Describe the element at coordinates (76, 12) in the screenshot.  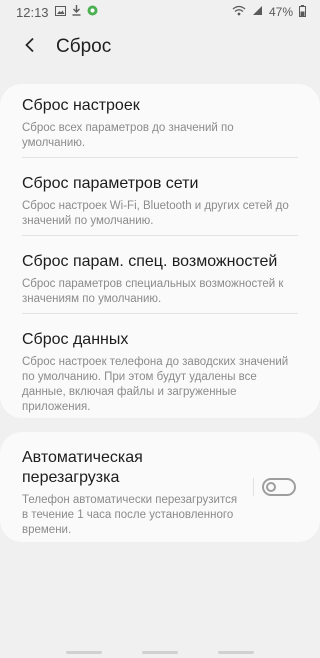
I see `download-icon` at that location.